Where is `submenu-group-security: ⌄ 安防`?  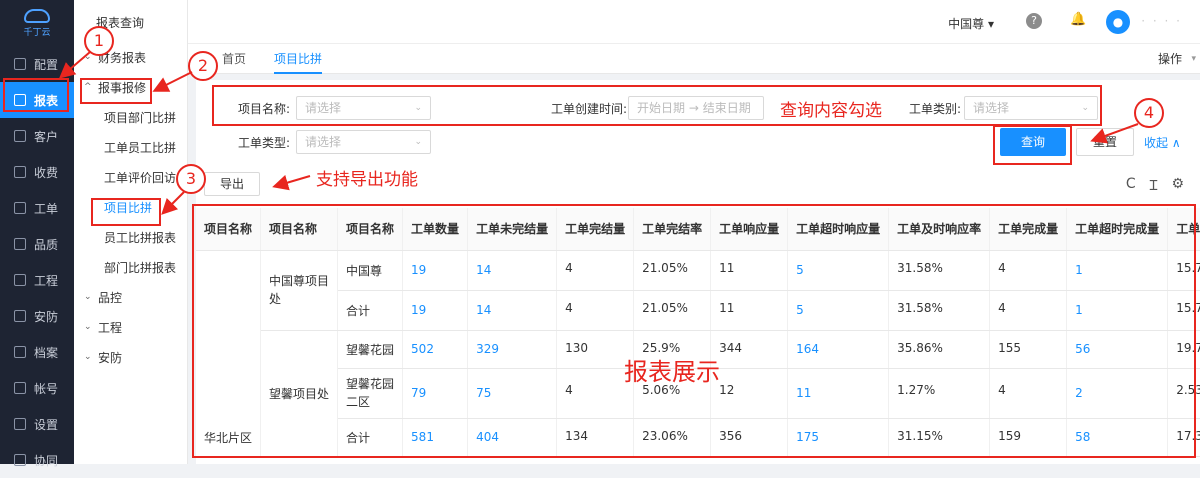
submenu-group-security: ⌄ 安防 is located at coordinates (130, 357).